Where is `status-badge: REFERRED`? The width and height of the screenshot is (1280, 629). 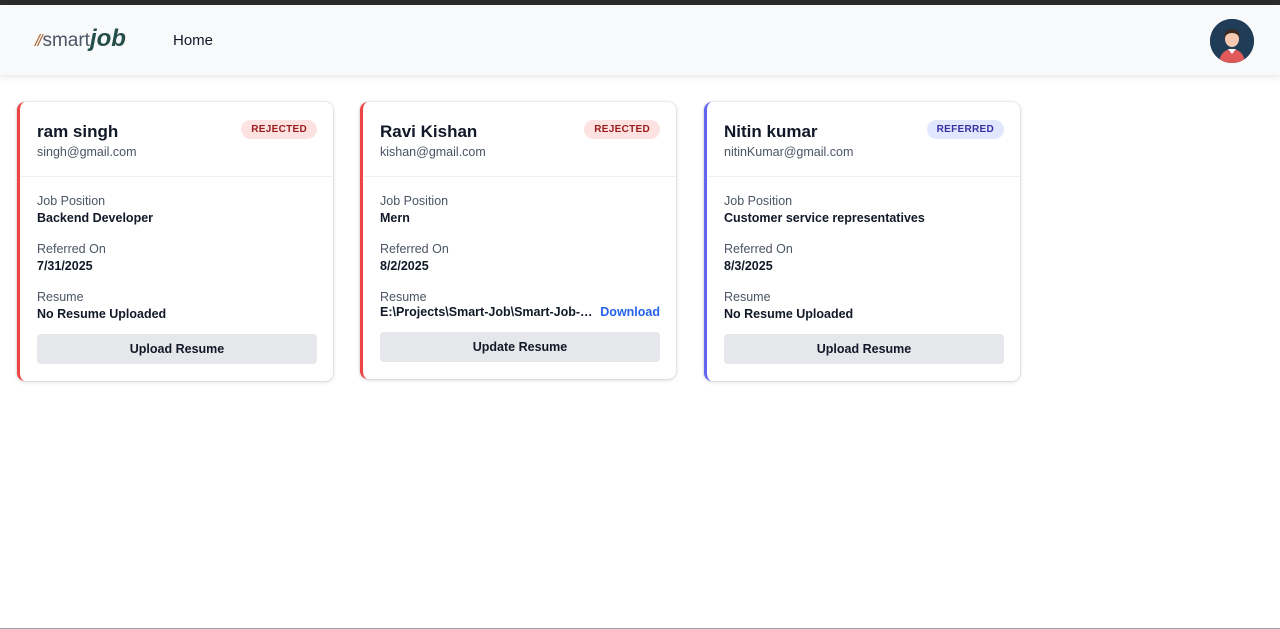
status-badge: REFERRED is located at coordinates (965, 129).